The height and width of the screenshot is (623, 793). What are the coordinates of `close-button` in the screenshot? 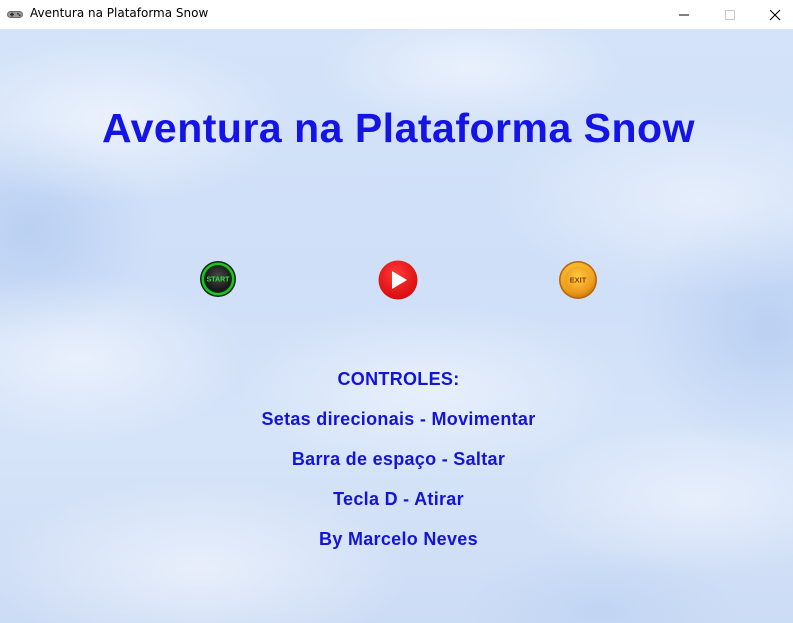 It's located at (772, 14).